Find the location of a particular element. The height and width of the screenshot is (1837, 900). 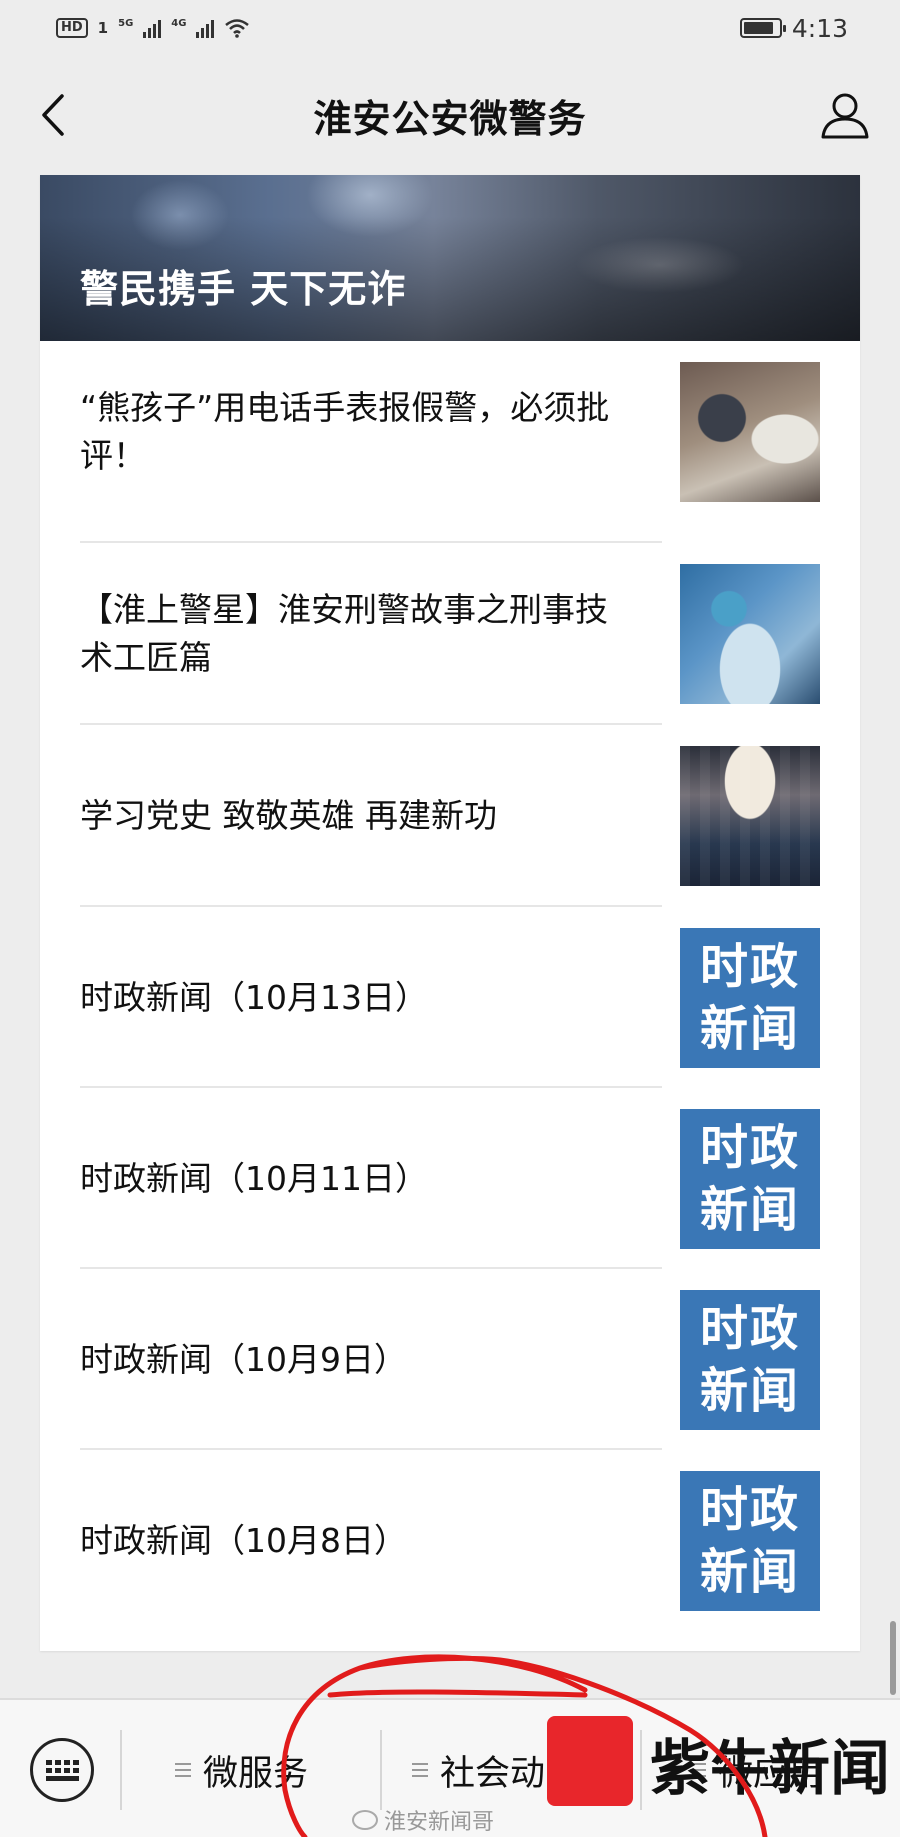

article-title: 学习党史 致敬英雄 再建新功 is located at coordinates (288, 815).